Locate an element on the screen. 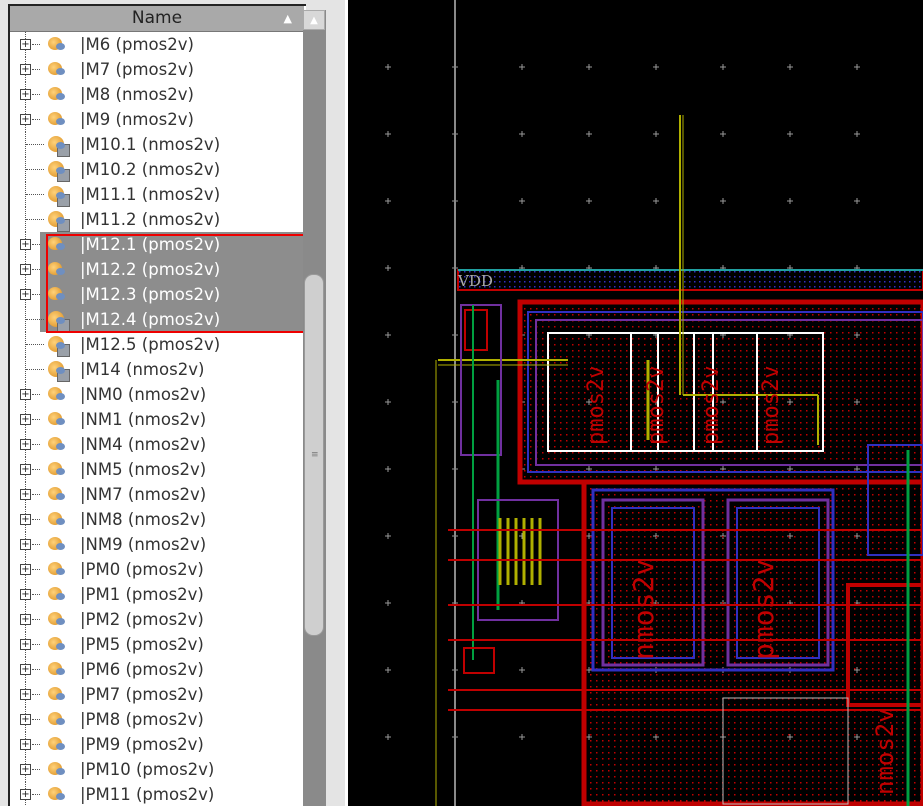  grip-icon: ≡ is located at coordinates (315, 455).